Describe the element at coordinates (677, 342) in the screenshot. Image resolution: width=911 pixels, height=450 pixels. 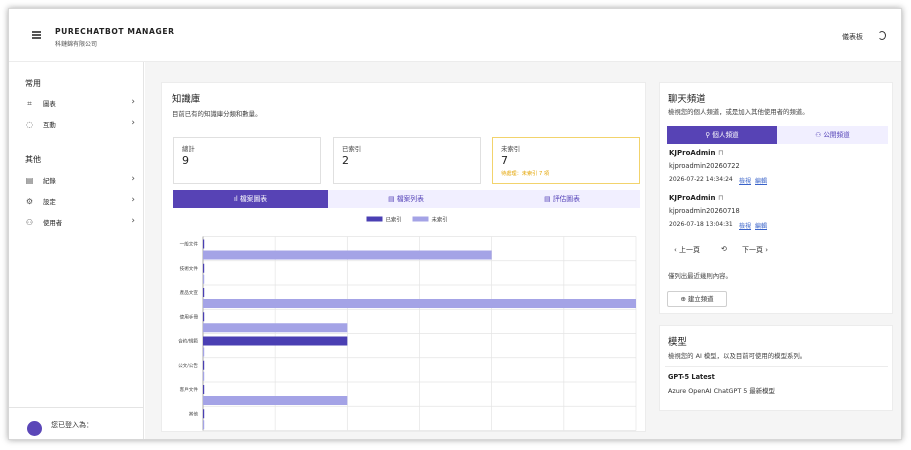
I see `models-title: 模型` at that location.